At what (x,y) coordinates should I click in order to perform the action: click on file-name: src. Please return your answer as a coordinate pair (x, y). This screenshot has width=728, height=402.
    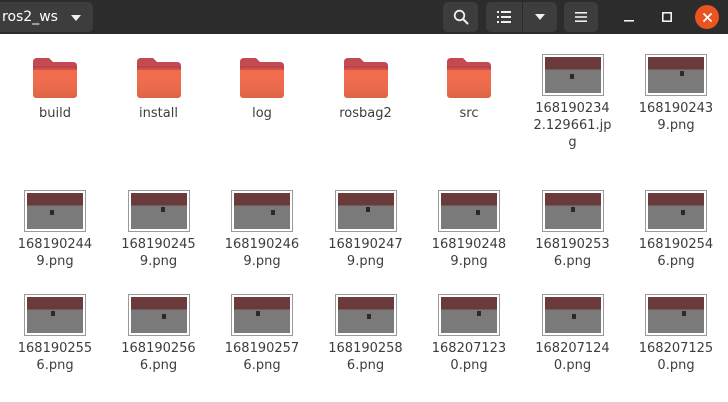
    Looking at the image, I should click on (469, 113).